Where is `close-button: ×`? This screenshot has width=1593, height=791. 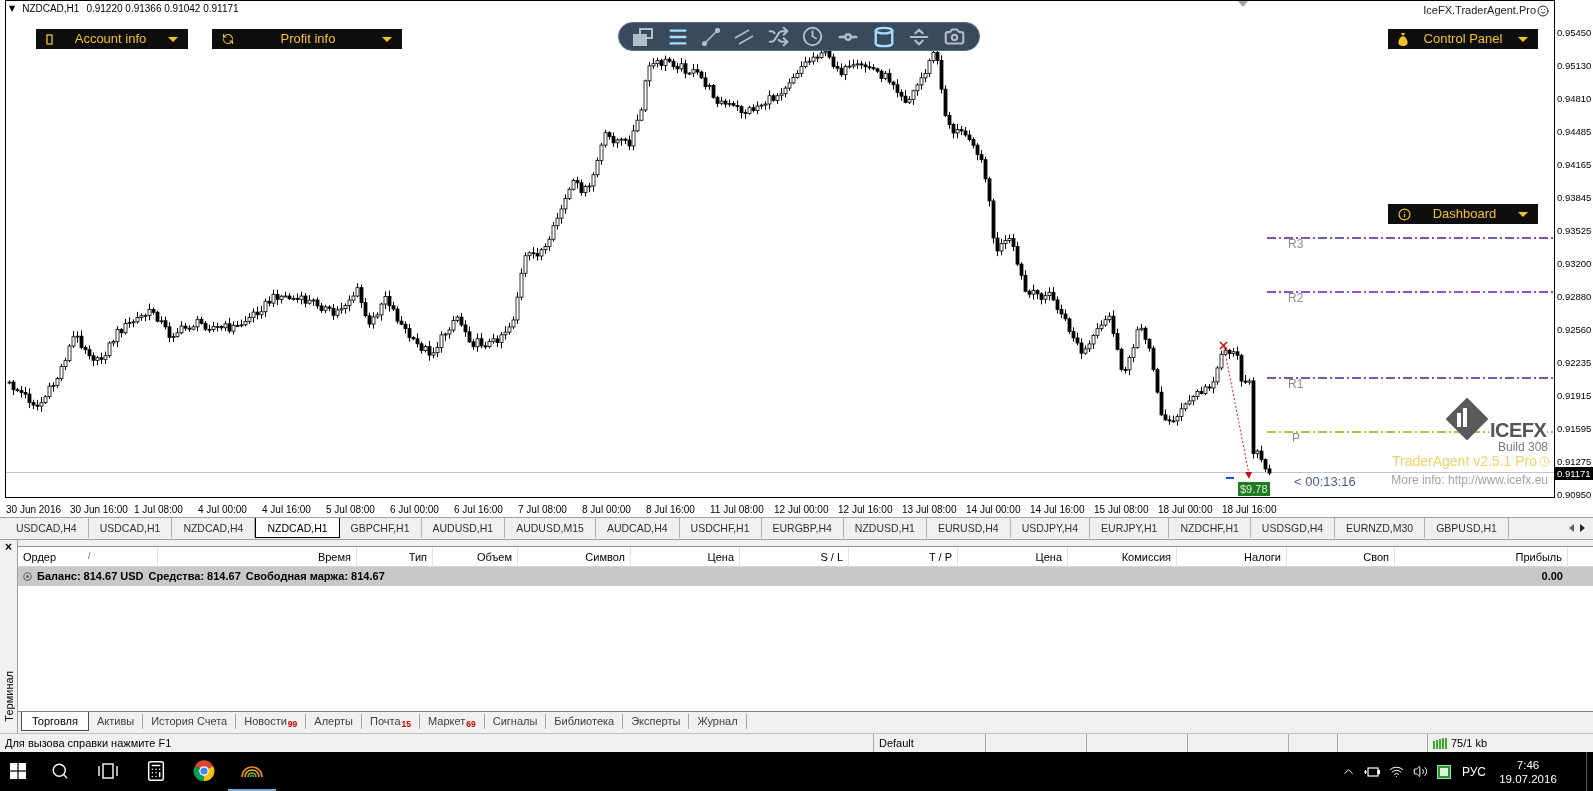
close-button: × is located at coordinates (8, 547).